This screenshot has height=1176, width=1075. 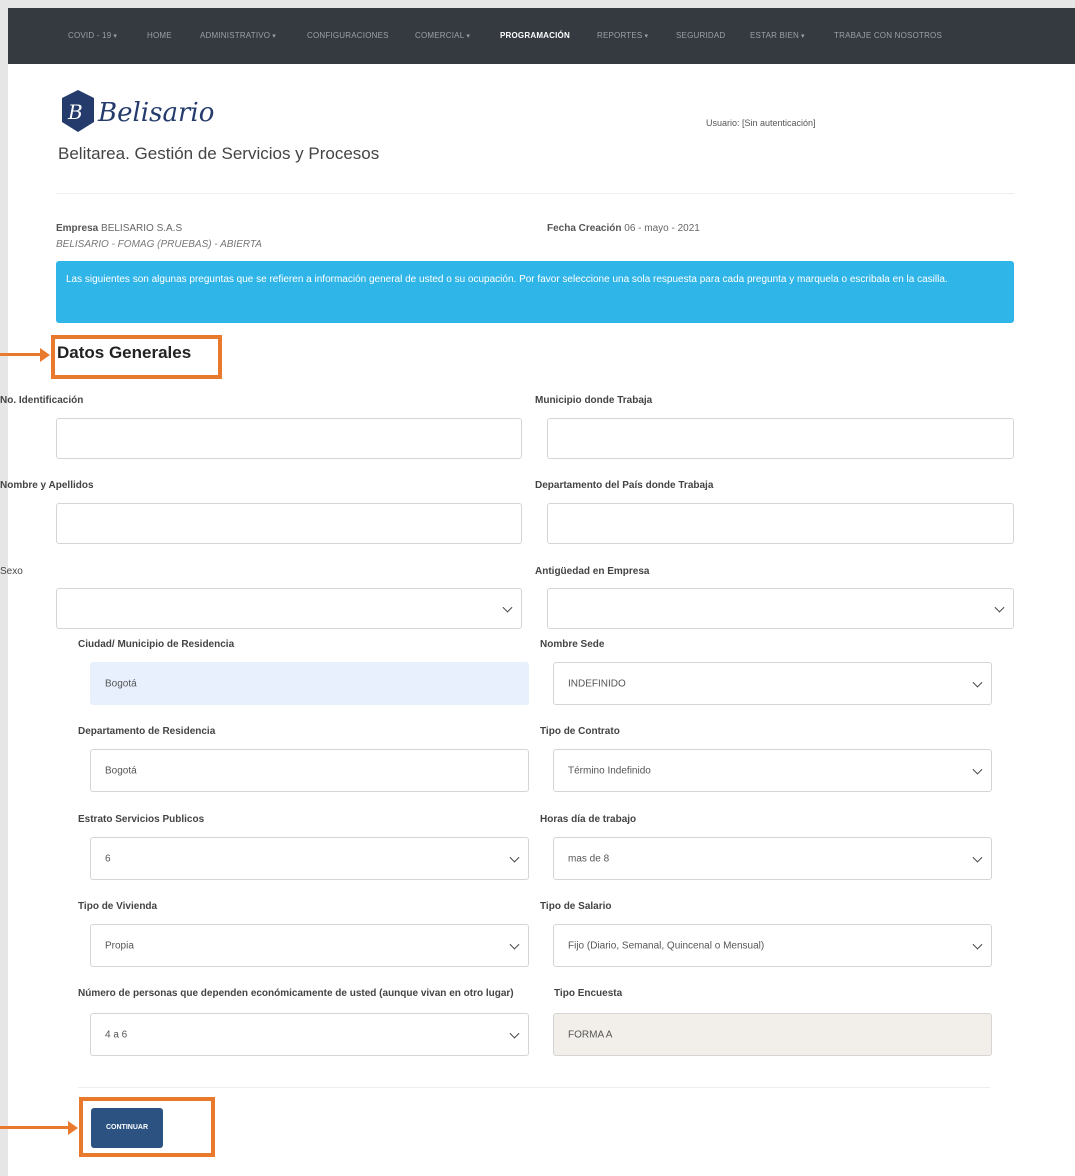 What do you see at coordinates (309, 1034) in the screenshot?
I see `personas-dependen-select: 4 a 6` at bounding box center [309, 1034].